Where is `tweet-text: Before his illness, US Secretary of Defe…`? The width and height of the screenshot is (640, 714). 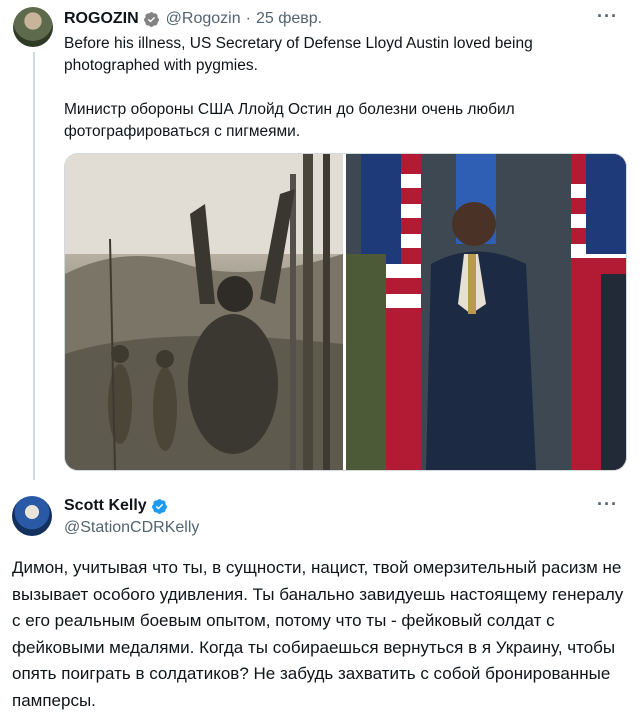
tweet-text: Before his illness, US Secretary of Defe… is located at coordinates (334, 88).